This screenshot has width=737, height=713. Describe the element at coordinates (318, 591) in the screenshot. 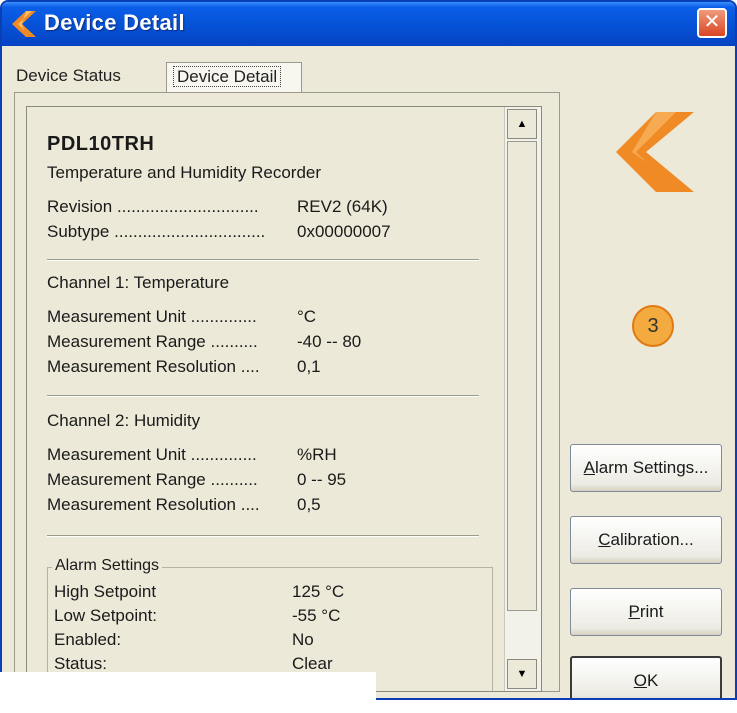

I see `high-setpoint-value: 125 °C` at that location.